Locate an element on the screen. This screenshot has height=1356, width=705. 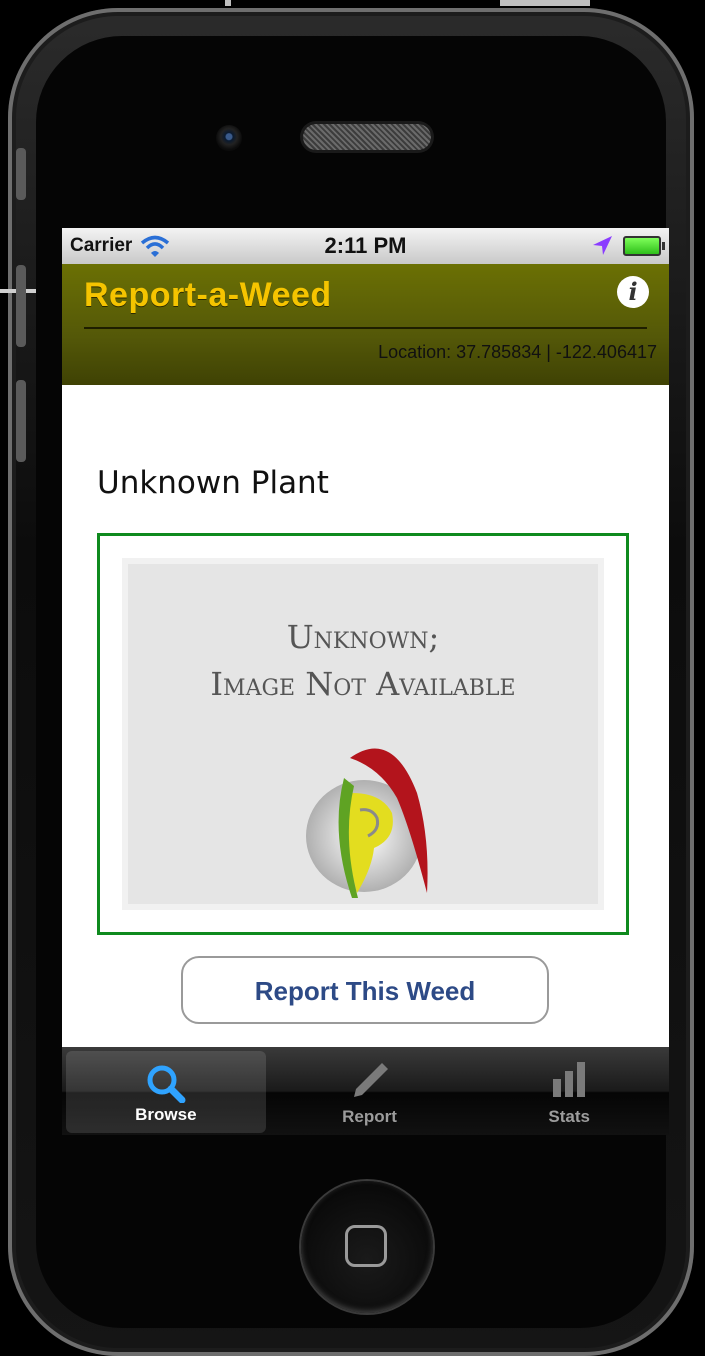
report-this-weed-button: Report This Weed is located at coordinates (365, 990).